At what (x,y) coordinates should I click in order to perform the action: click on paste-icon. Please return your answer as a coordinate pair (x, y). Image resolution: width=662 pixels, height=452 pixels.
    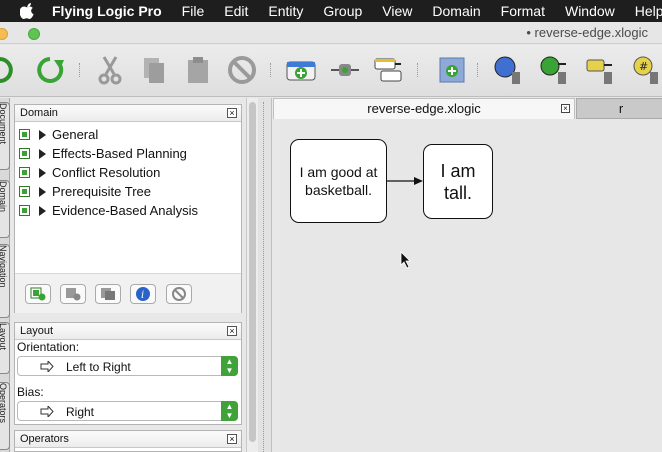
    Looking at the image, I should click on (198, 70).